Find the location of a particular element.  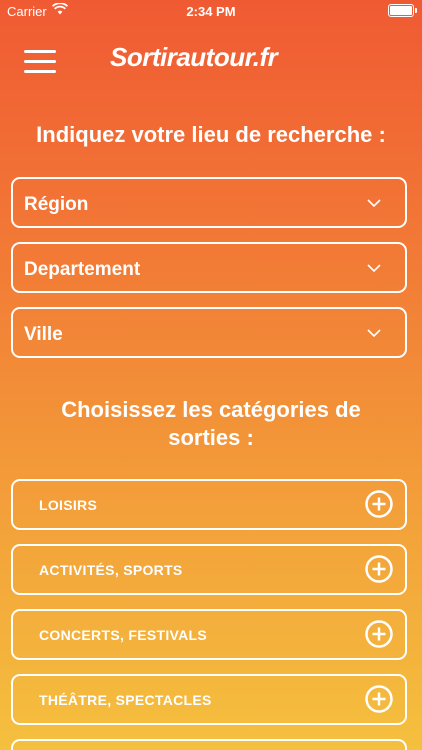

battery-icon is located at coordinates (402, 10).